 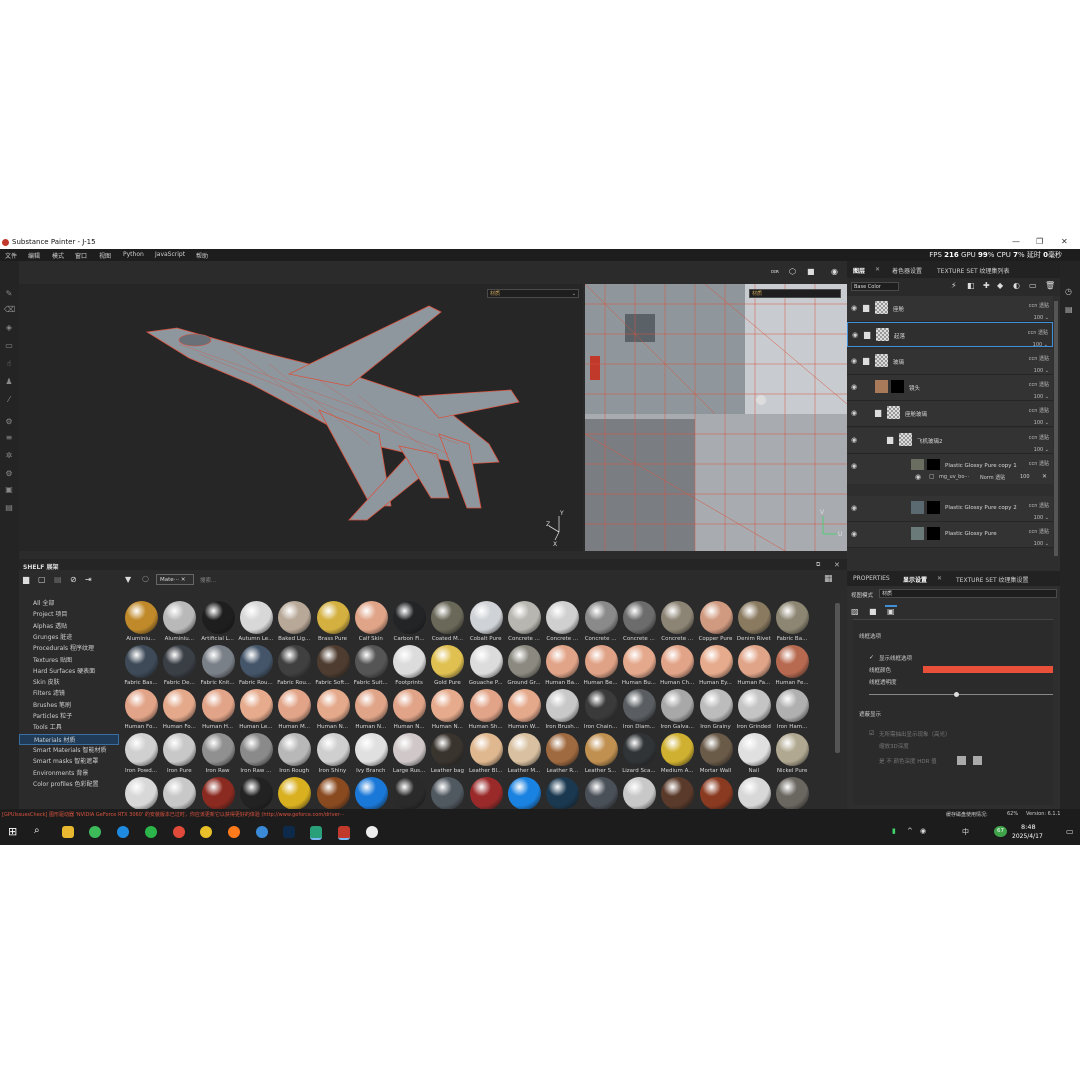 I want to click on delete-layer-icon: 🗑, so click(x=1050, y=285).